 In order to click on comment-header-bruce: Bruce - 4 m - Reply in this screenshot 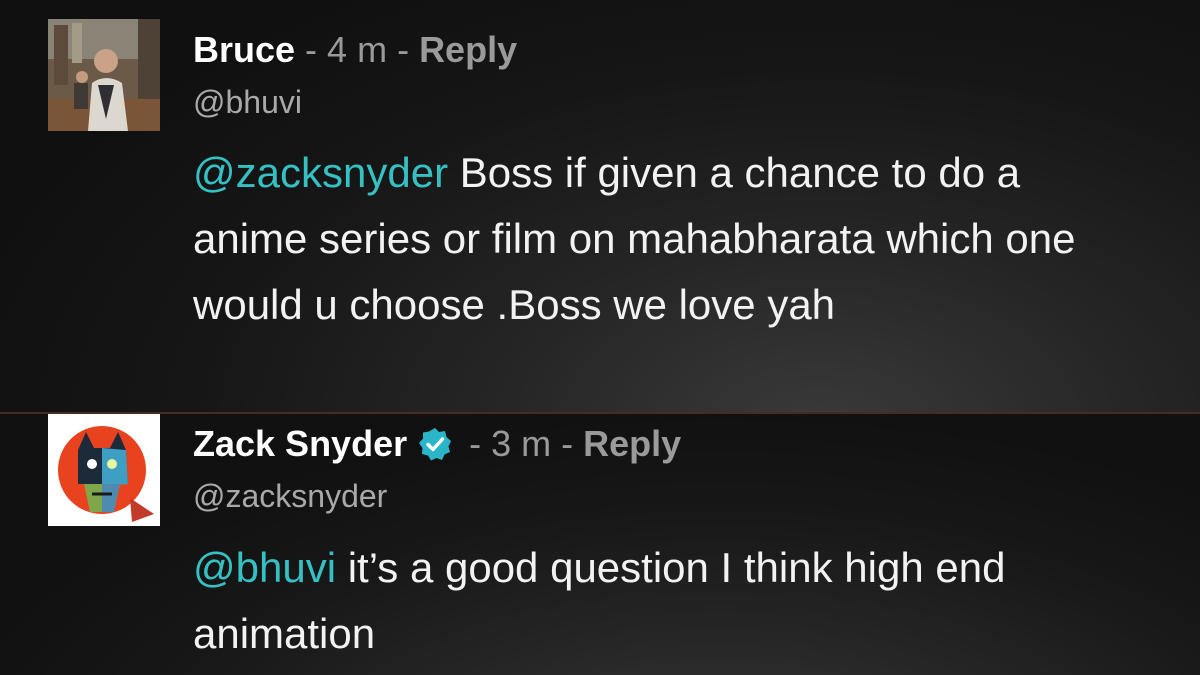, I will do `click(355, 50)`.